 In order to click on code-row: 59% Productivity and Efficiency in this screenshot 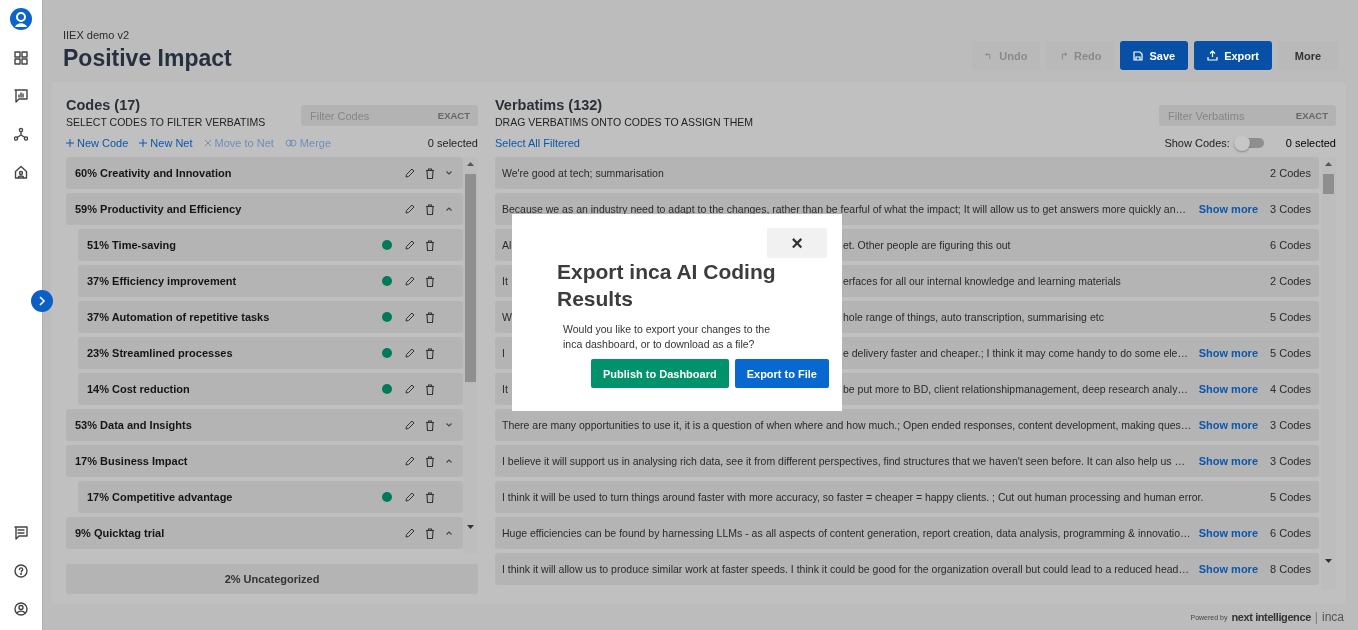, I will do `click(264, 209)`.